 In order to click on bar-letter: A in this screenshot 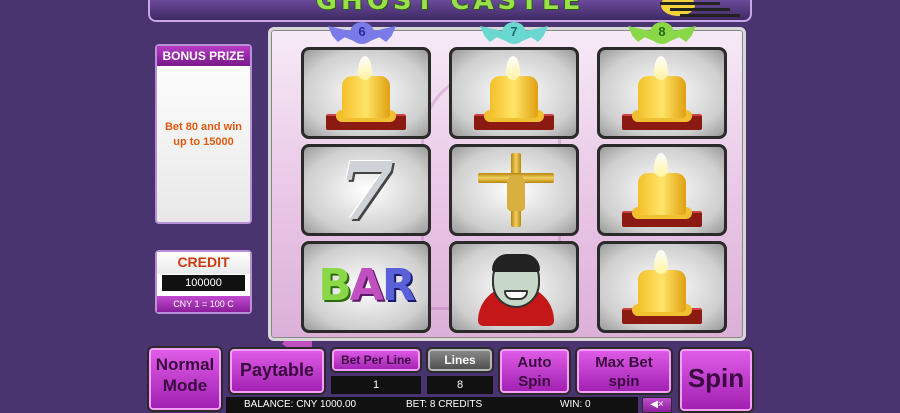, I will do `click(366, 285)`.